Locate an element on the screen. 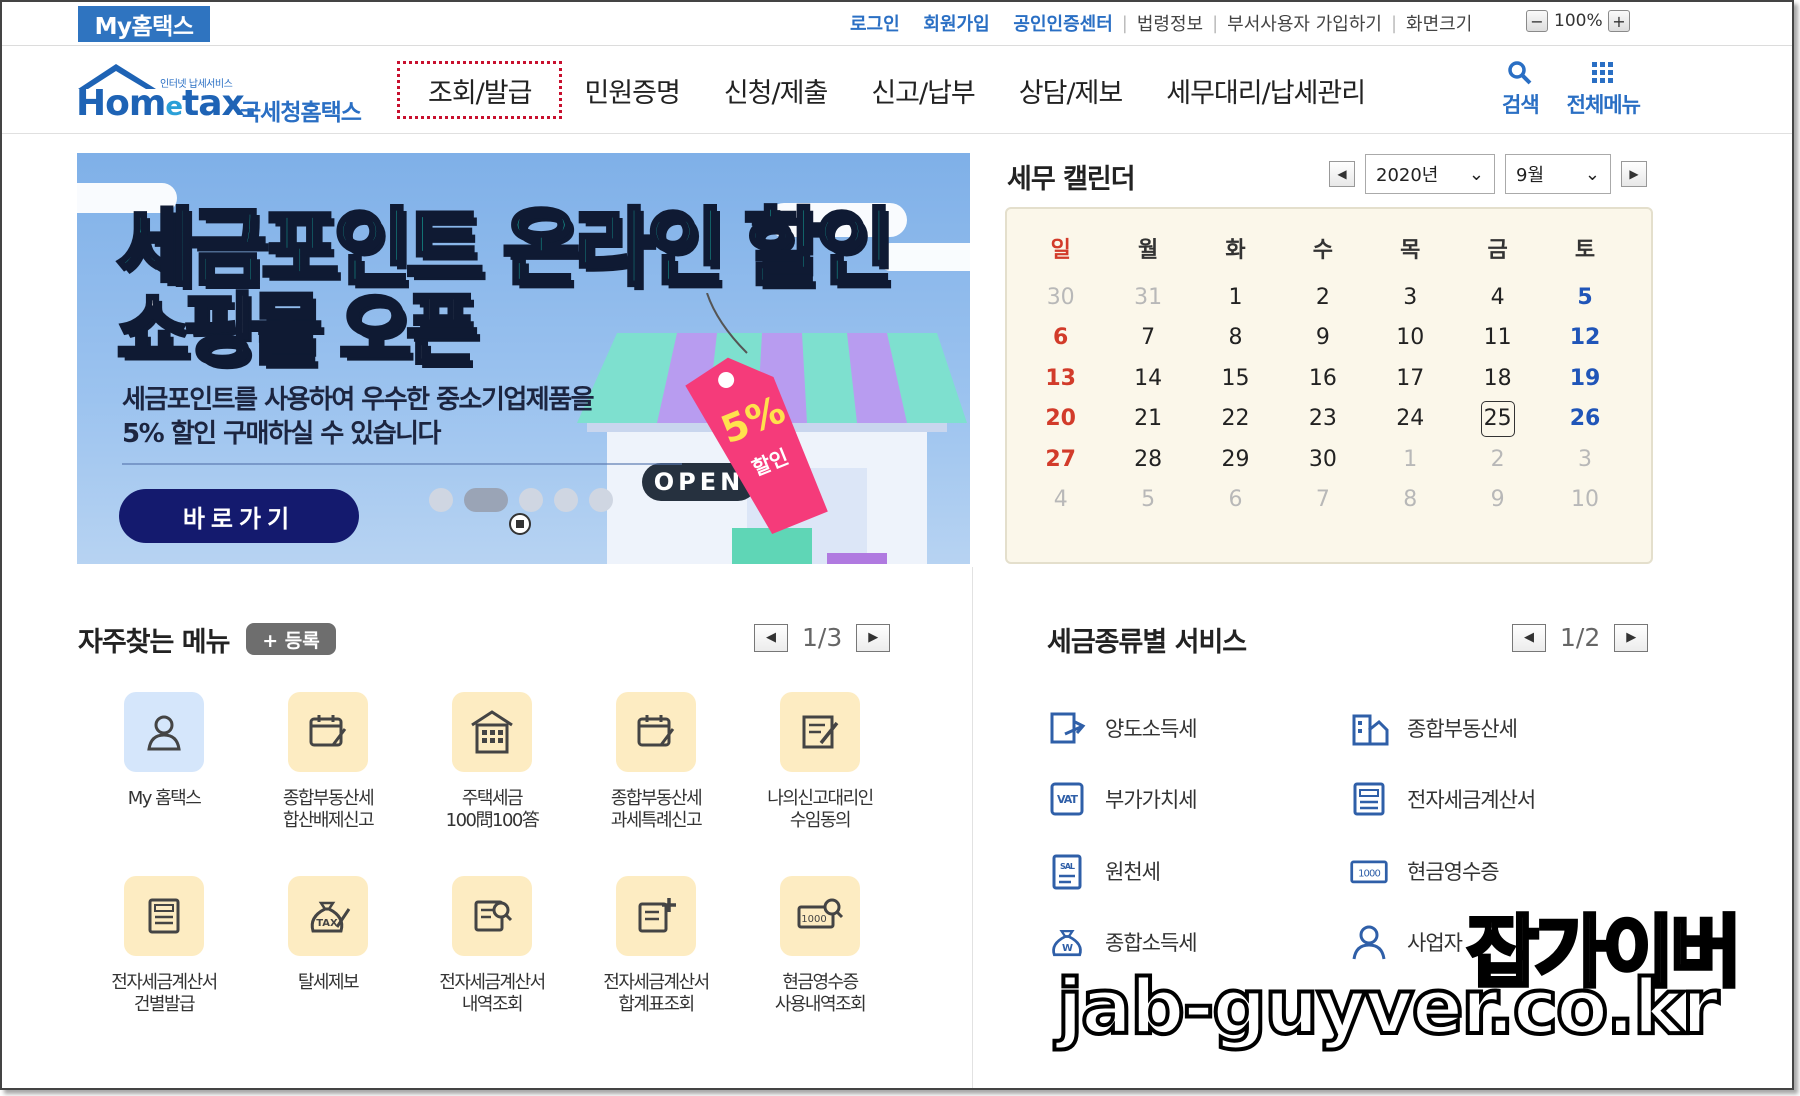 This screenshot has width=1800, height=1096. zoom-level: 100% is located at coordinates (1578, 21).